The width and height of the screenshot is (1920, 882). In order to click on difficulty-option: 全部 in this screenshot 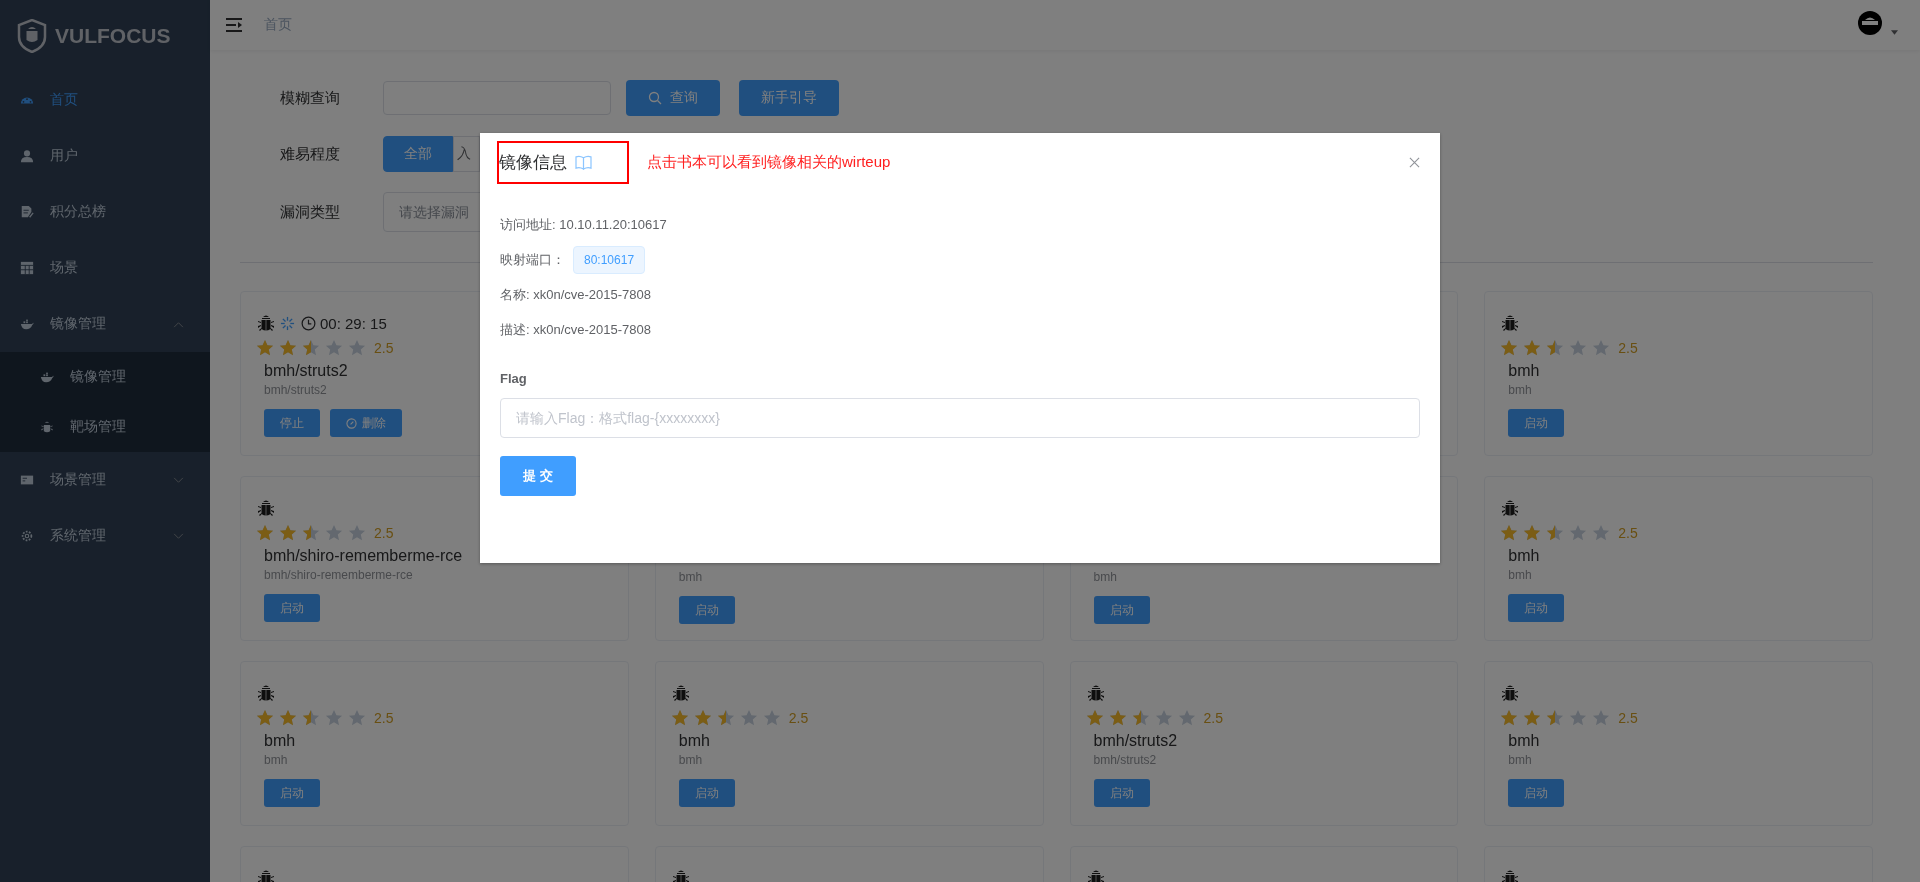, I will do `click(418, 154)`.